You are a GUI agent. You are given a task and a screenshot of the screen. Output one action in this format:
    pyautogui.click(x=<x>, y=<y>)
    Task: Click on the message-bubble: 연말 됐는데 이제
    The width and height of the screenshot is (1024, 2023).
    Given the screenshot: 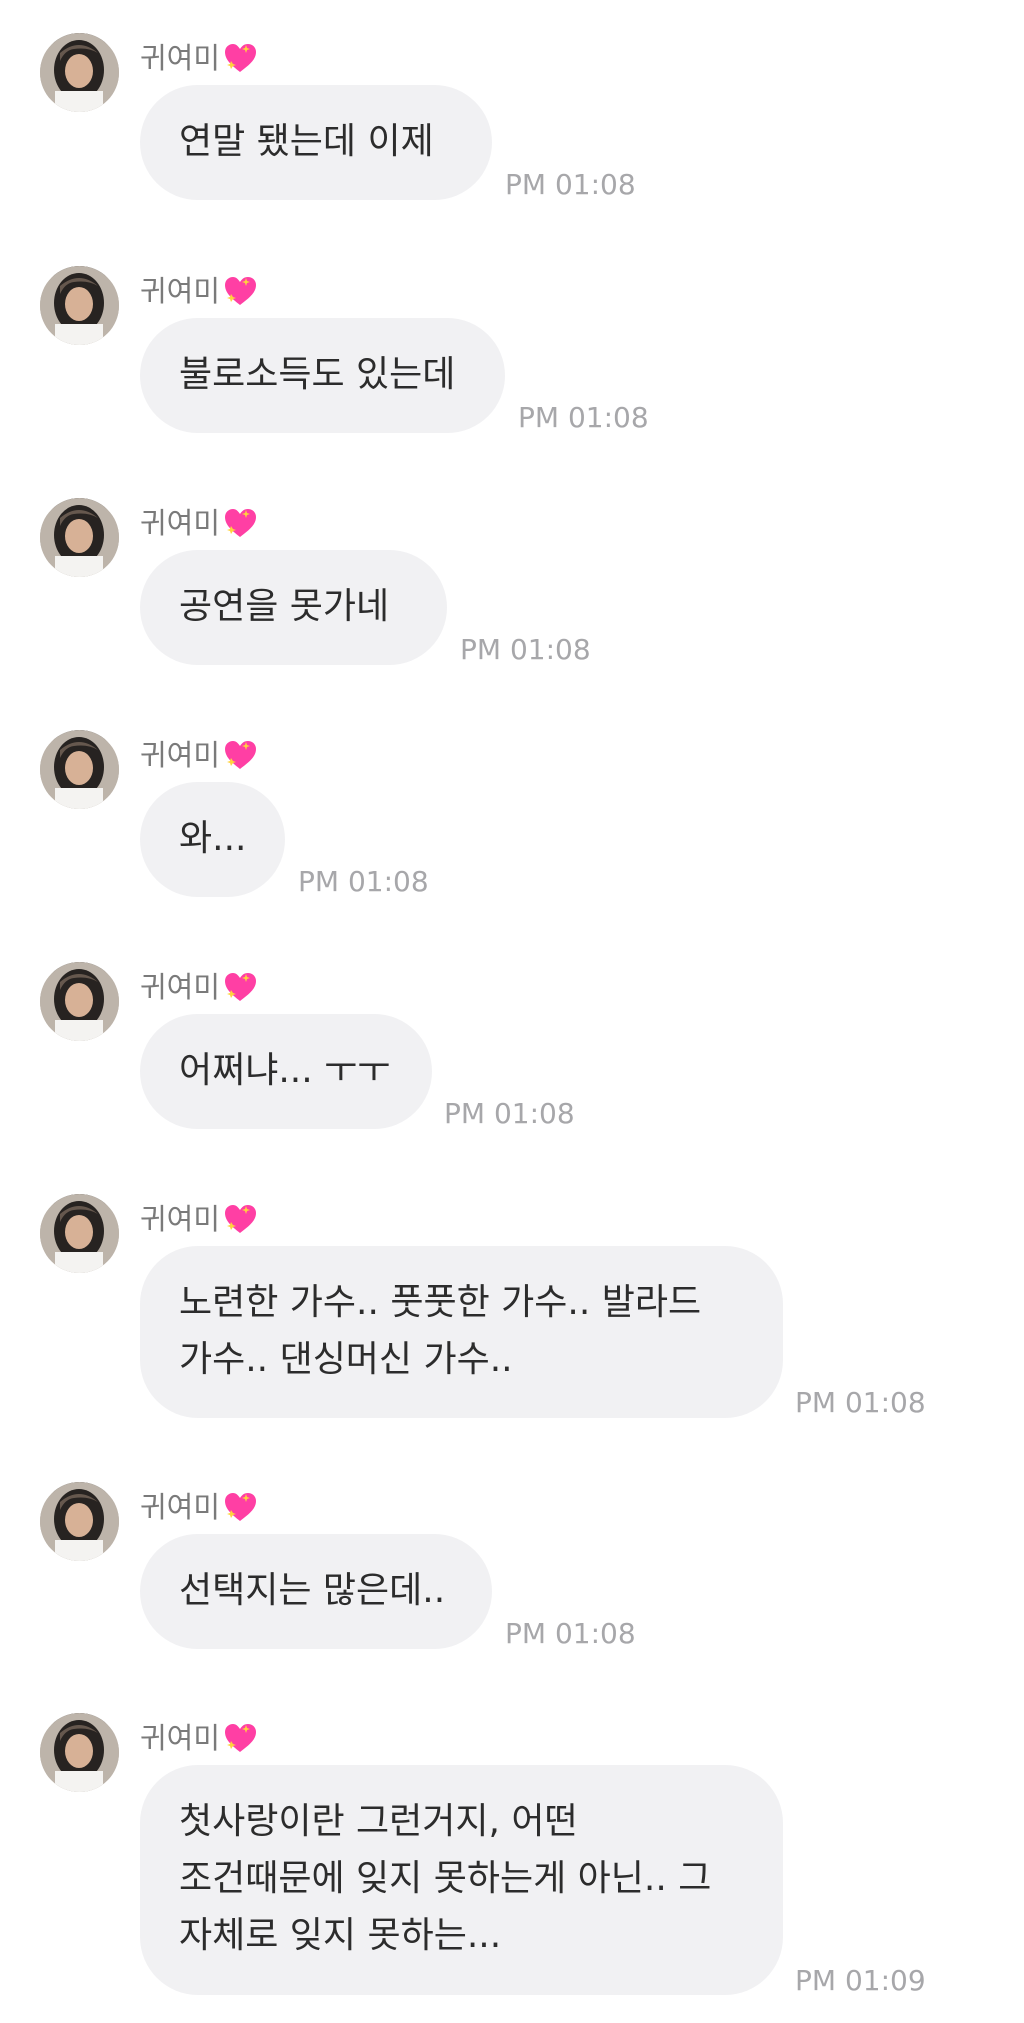 What is the action you would take?
    pyautogui.click(x=316, y=142)
    